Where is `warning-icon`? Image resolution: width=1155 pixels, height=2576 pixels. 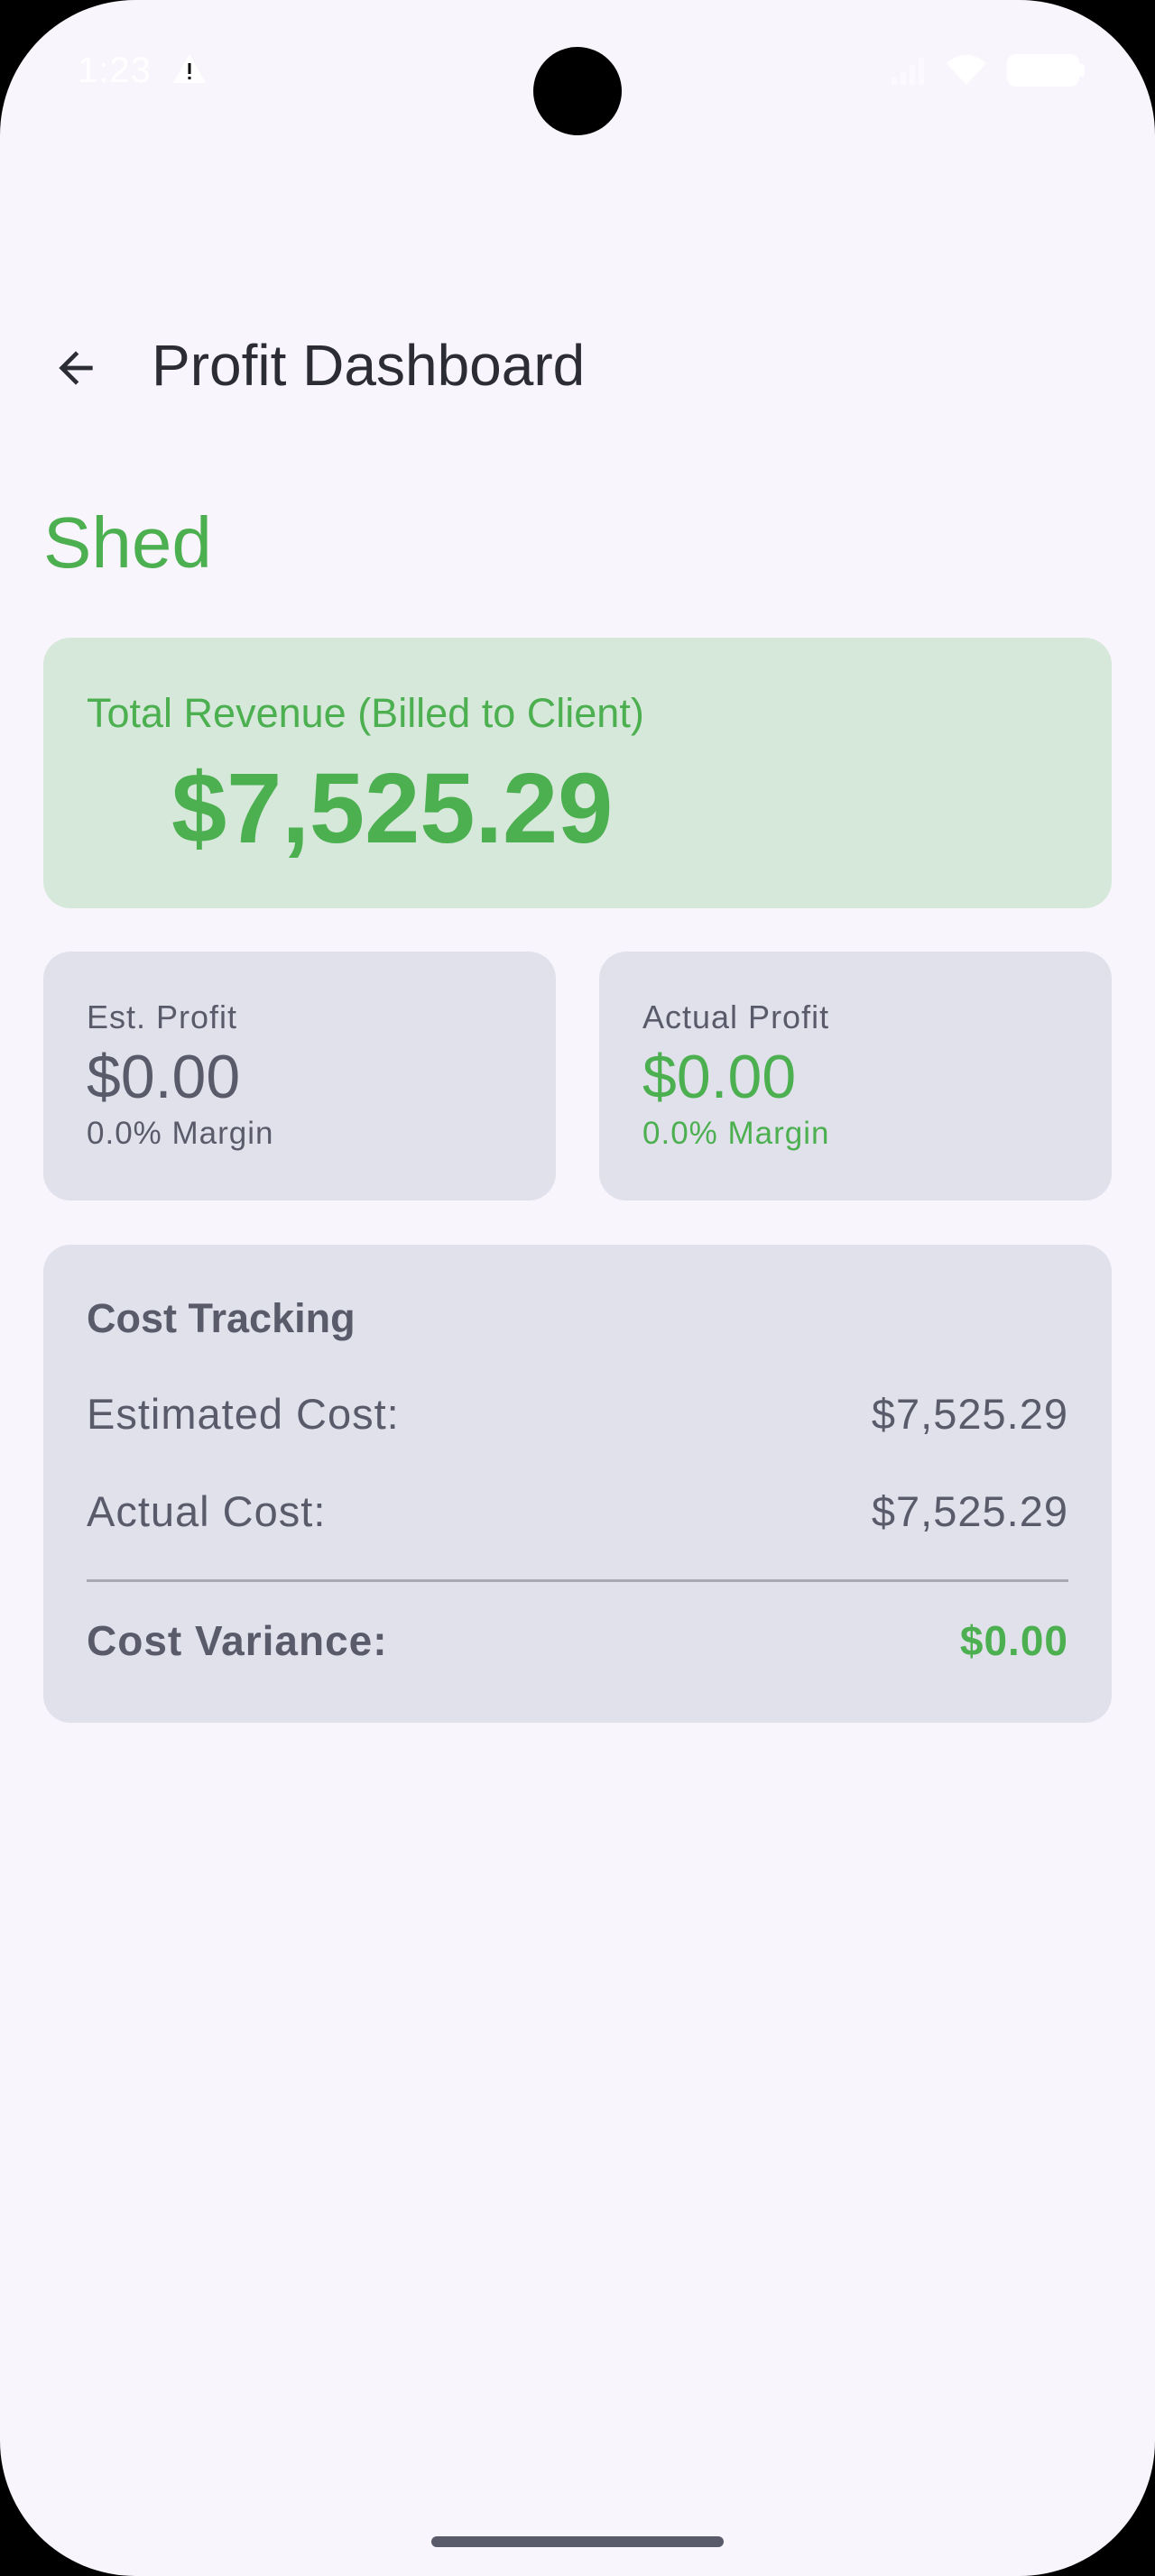
warning-icon is located at coordinates (189, 68).